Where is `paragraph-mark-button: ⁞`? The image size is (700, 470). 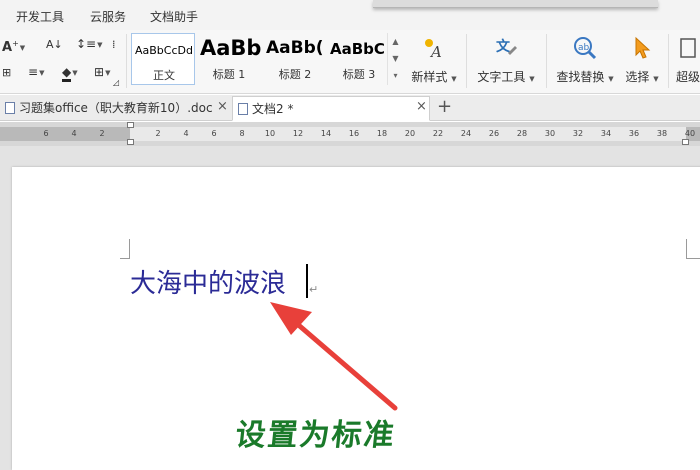
paragraph-mark-button: ⁞ is located at coordinates (114, 44).